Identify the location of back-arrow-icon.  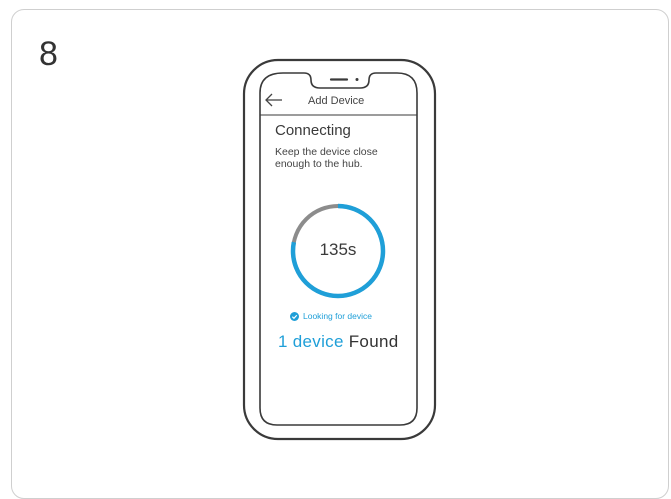
(274, 100).